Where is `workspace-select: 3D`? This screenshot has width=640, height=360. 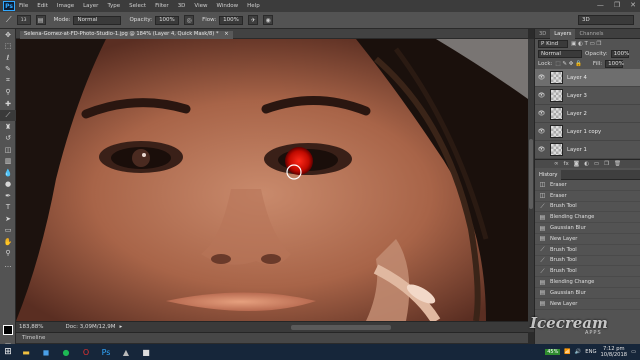 workspace-select: 3D is located at coordinates (606, 20).